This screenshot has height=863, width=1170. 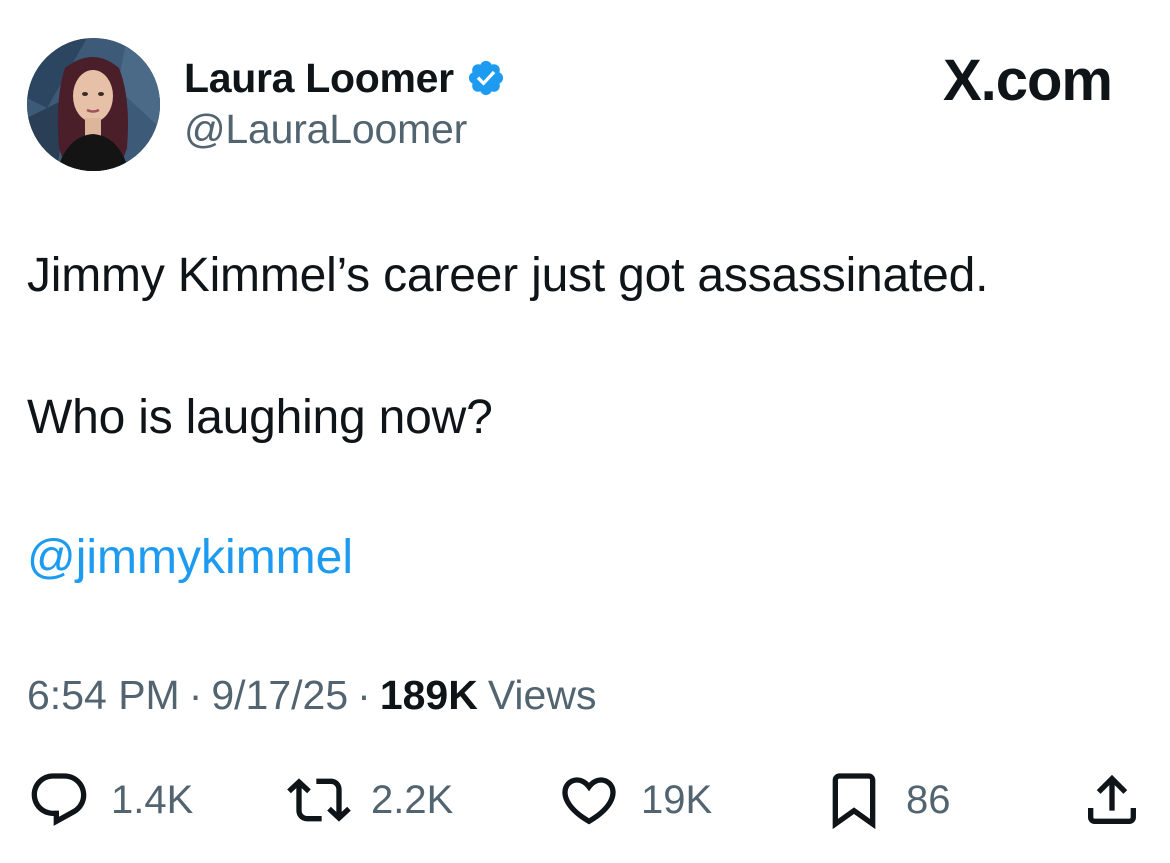 I want to click on reply-icon, so click(x=59, y=799).